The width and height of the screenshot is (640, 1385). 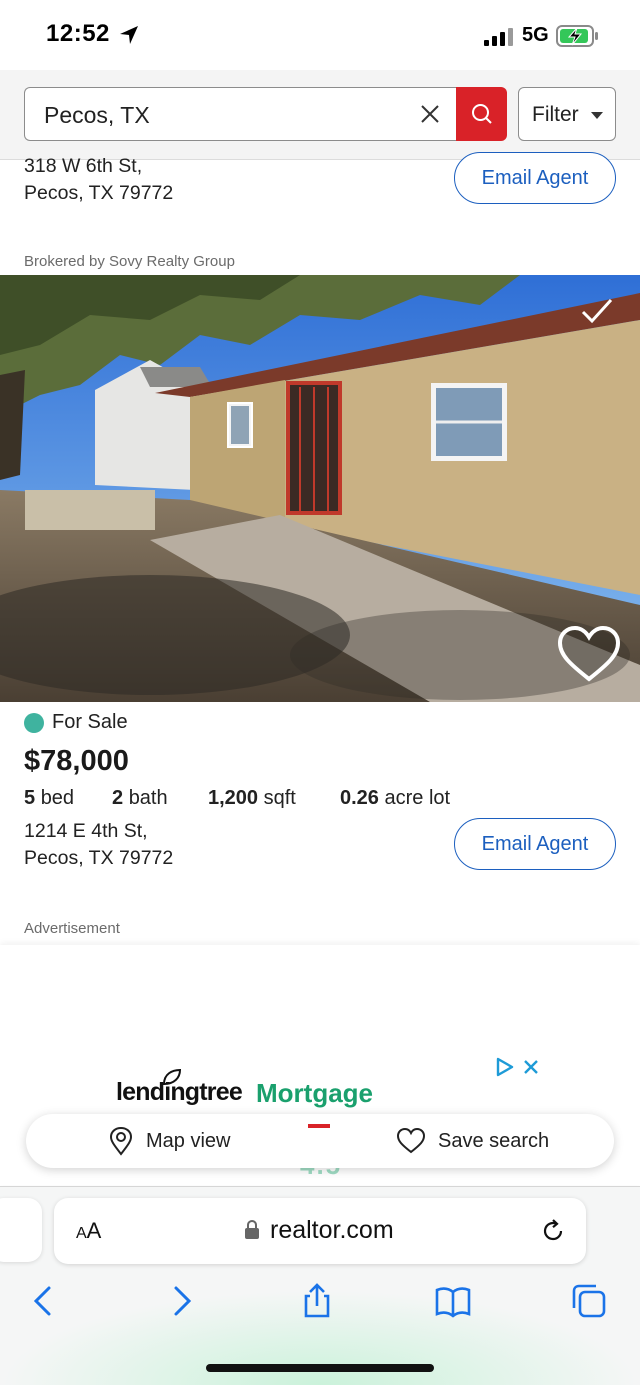 I want to click on baths-fact: 2 bath, so click(x=140, y=798).